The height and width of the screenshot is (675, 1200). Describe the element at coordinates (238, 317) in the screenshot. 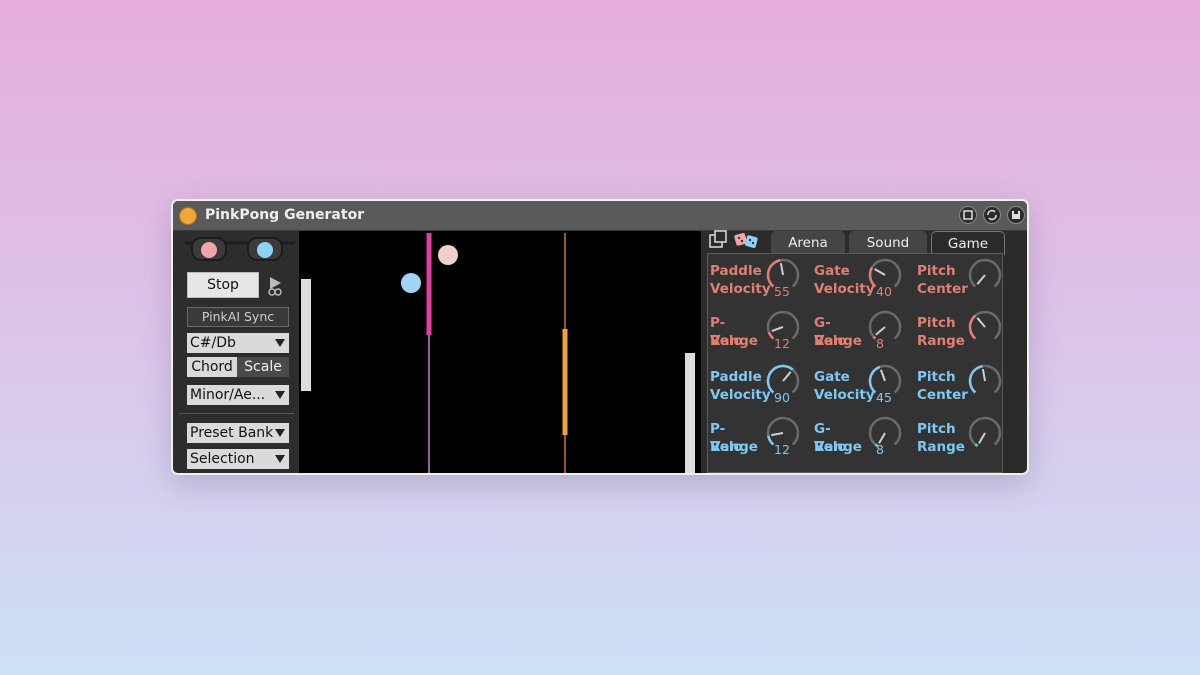

I see `pinkai-sync-button: PinkAI Sync` at that location.